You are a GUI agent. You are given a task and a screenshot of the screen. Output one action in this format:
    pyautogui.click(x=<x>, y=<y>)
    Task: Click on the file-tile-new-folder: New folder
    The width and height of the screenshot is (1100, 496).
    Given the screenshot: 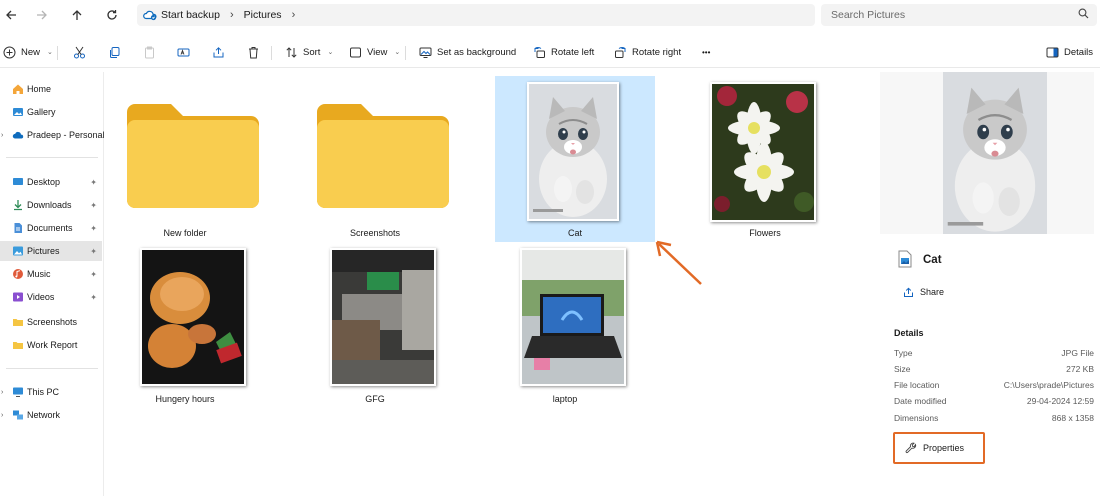 What is the action you would take?
    pyautogui.click(x=185, y=159)
    